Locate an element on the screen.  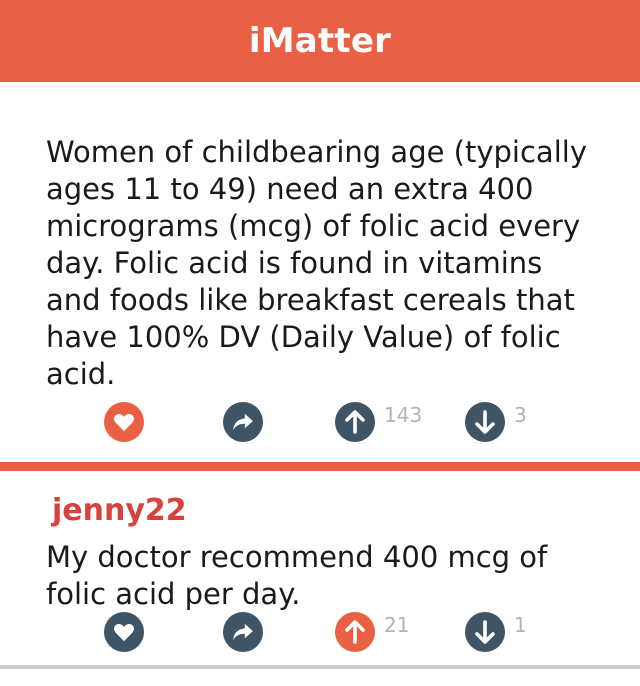
post-share-button is located at coordinates (243, 422).